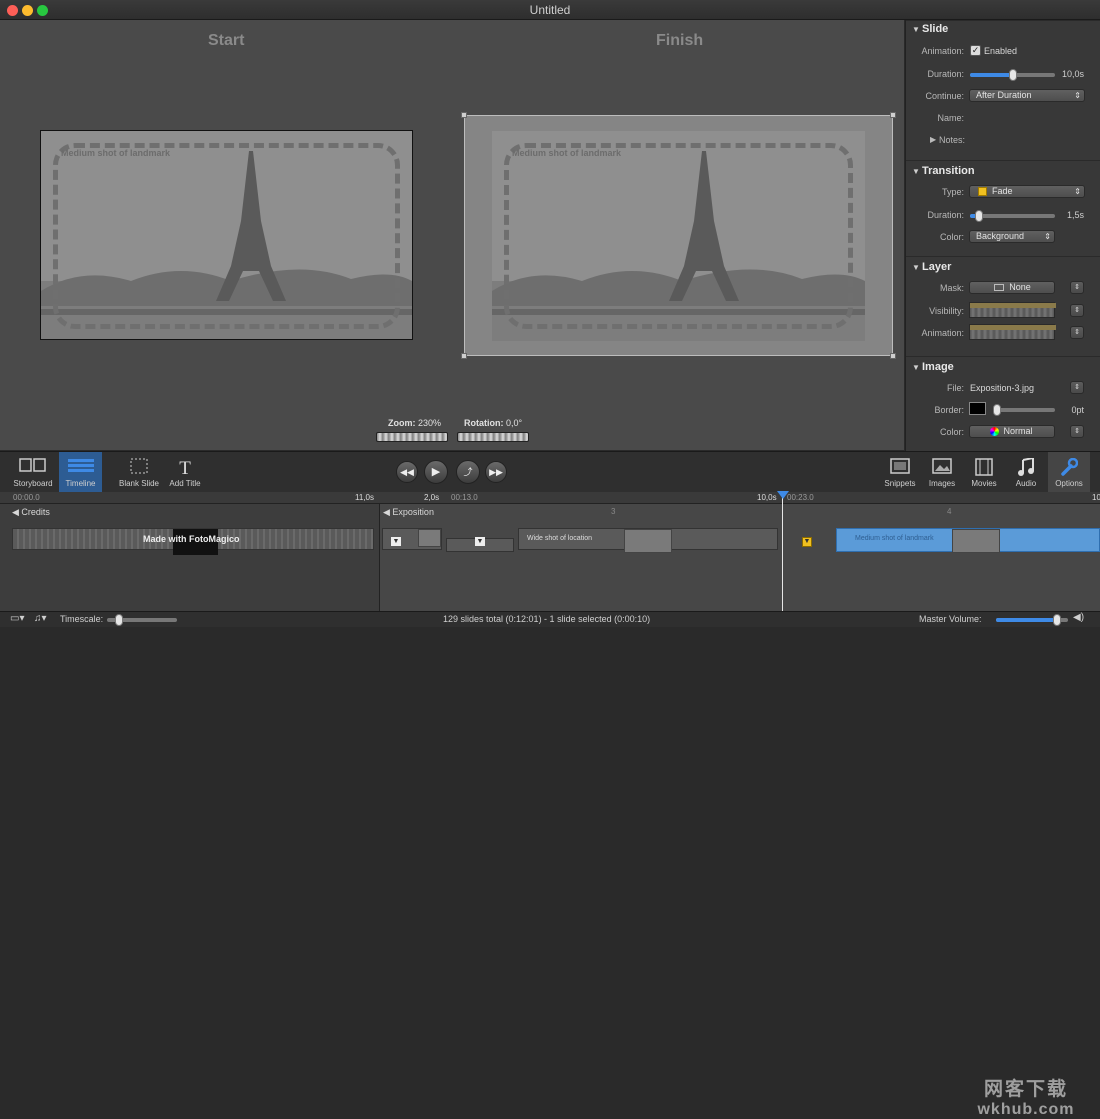  I want to click on share-button: ⤴, so click(468, 472).